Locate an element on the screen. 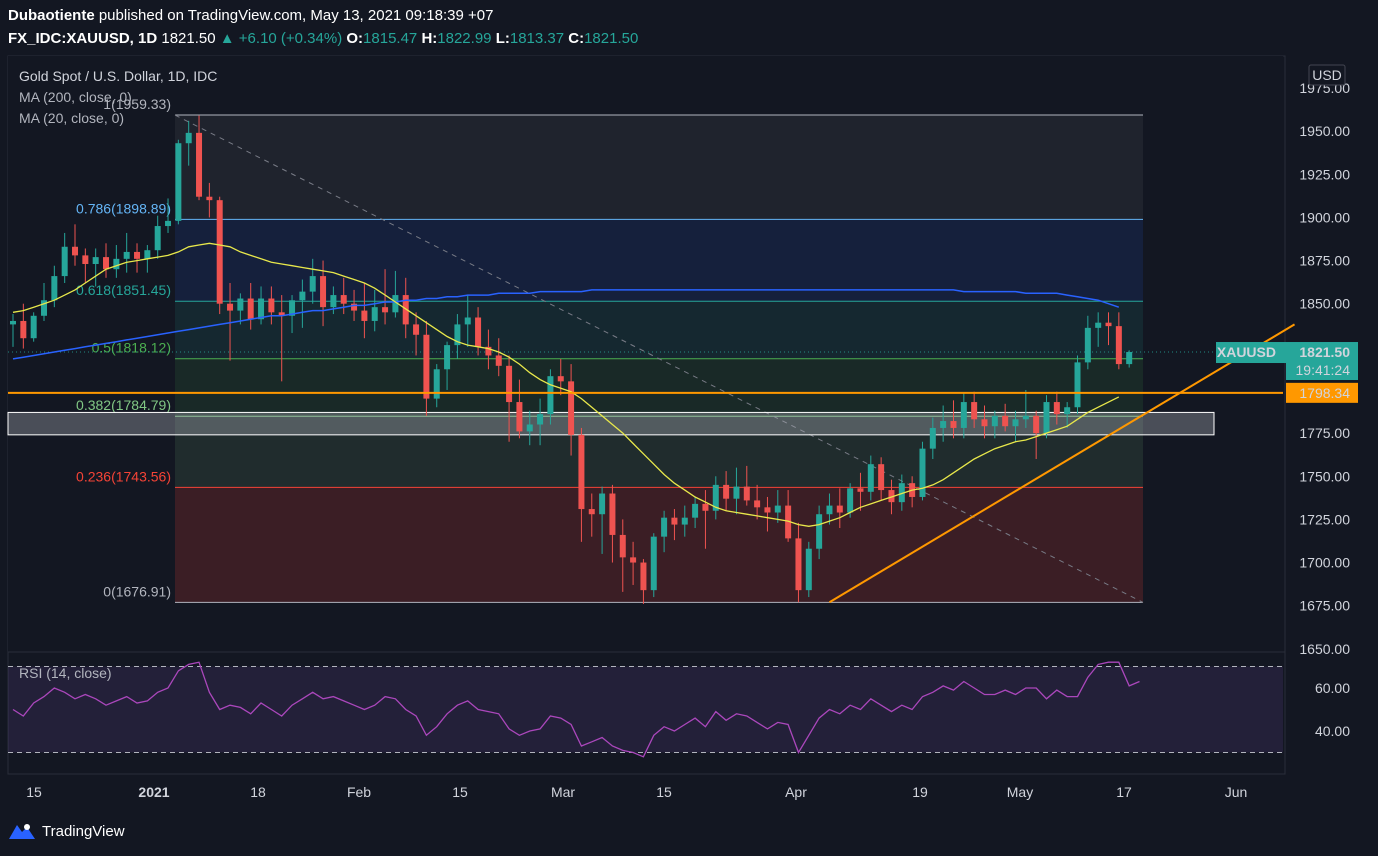 The width and height of the screenshot is (1378, 856). symbol-badge-label: XAUUSD is located at coordinates (1246, 352).